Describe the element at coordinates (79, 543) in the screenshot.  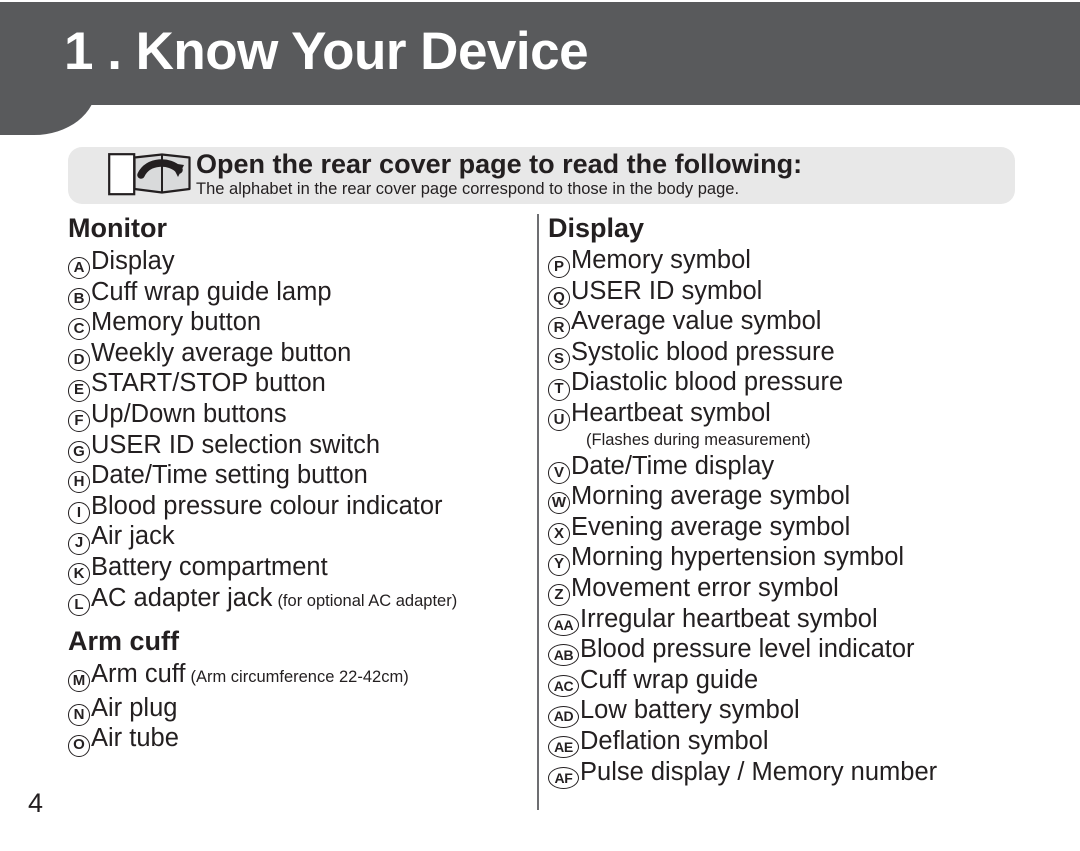
I see `marker-badge-j: J` at that location.